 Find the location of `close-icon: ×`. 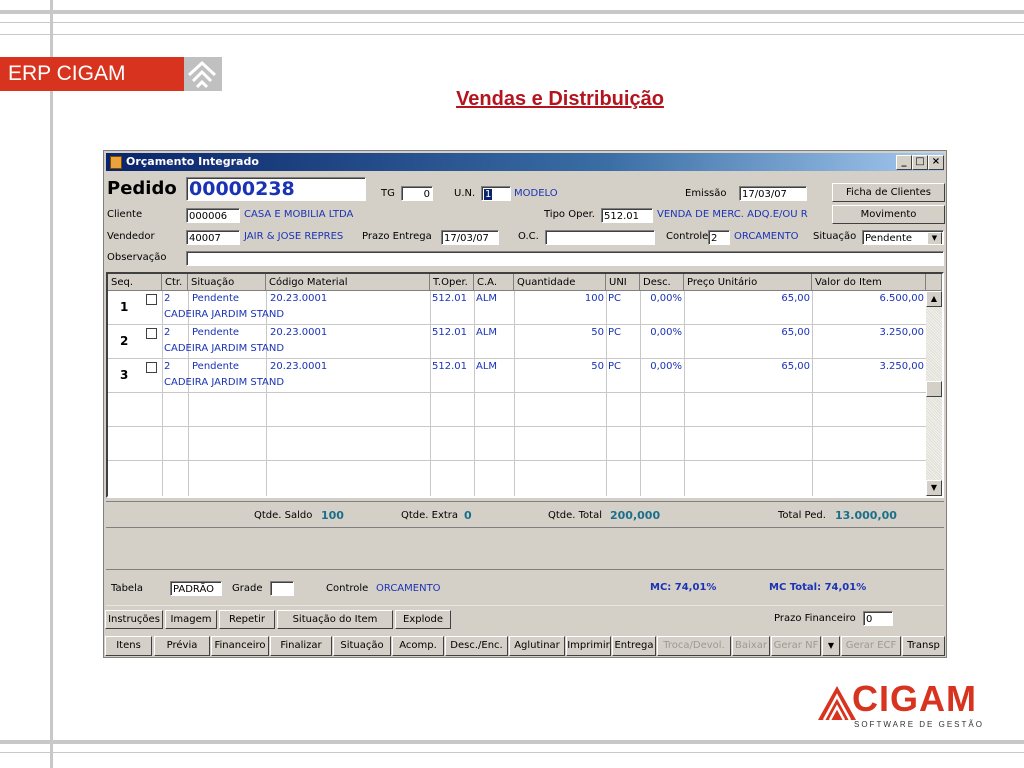

close-icon: × is located at coordinates (936, 162).